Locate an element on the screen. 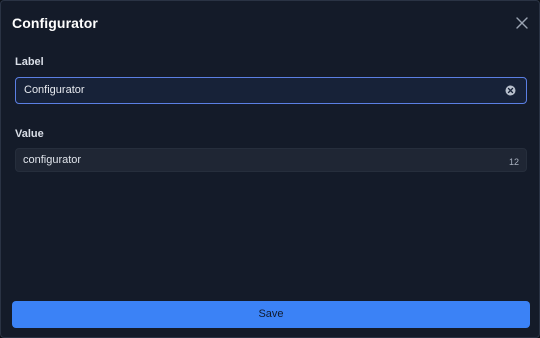 This screenshot has width=540, height=338. char-counter: 12 is located at coordinates (513, 162).